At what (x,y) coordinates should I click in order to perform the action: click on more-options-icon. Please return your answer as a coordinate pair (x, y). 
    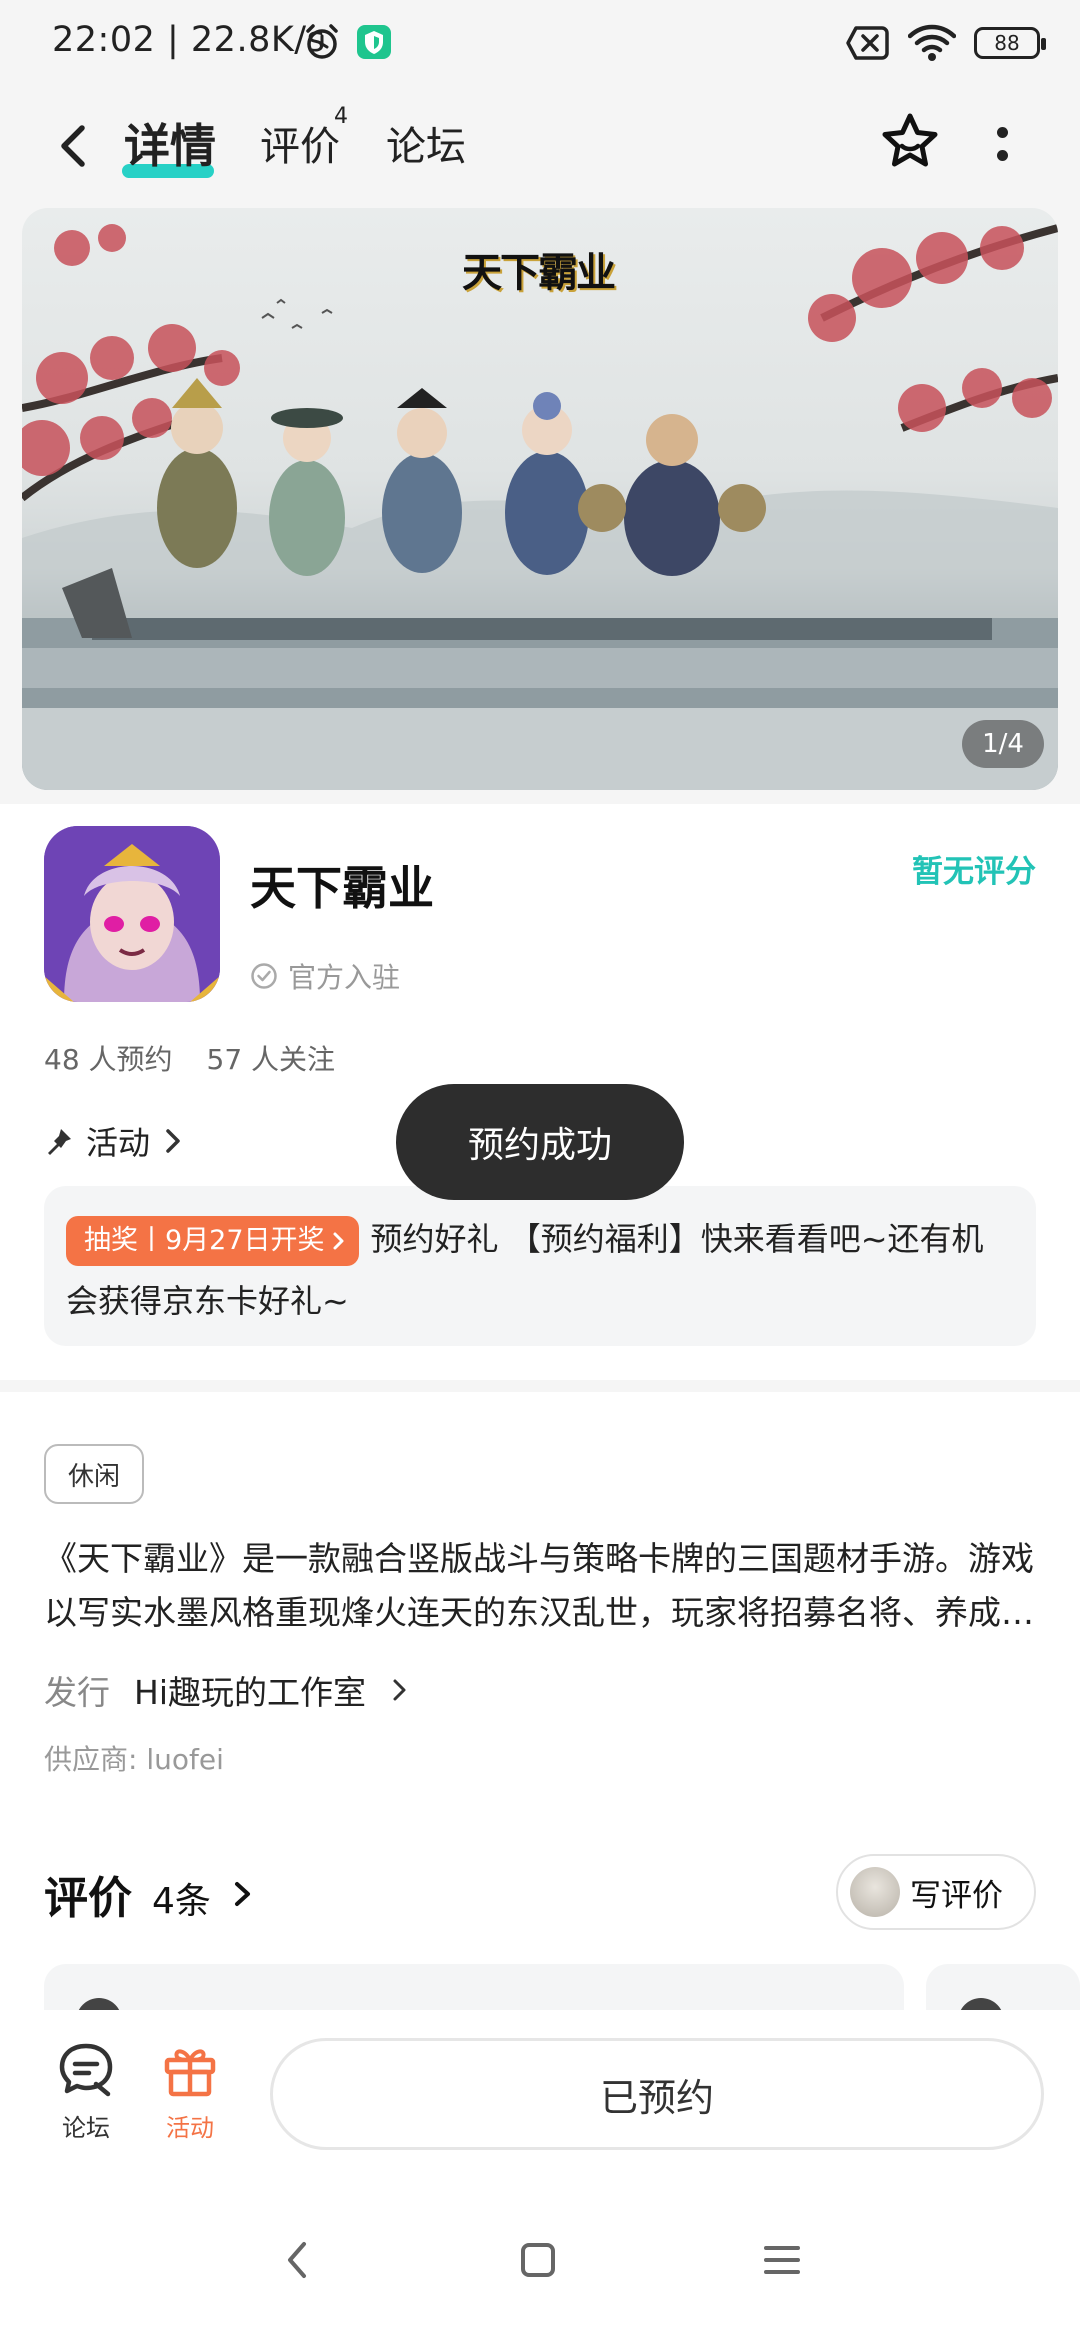
    Looking at the image, I should click on (1002, 144).